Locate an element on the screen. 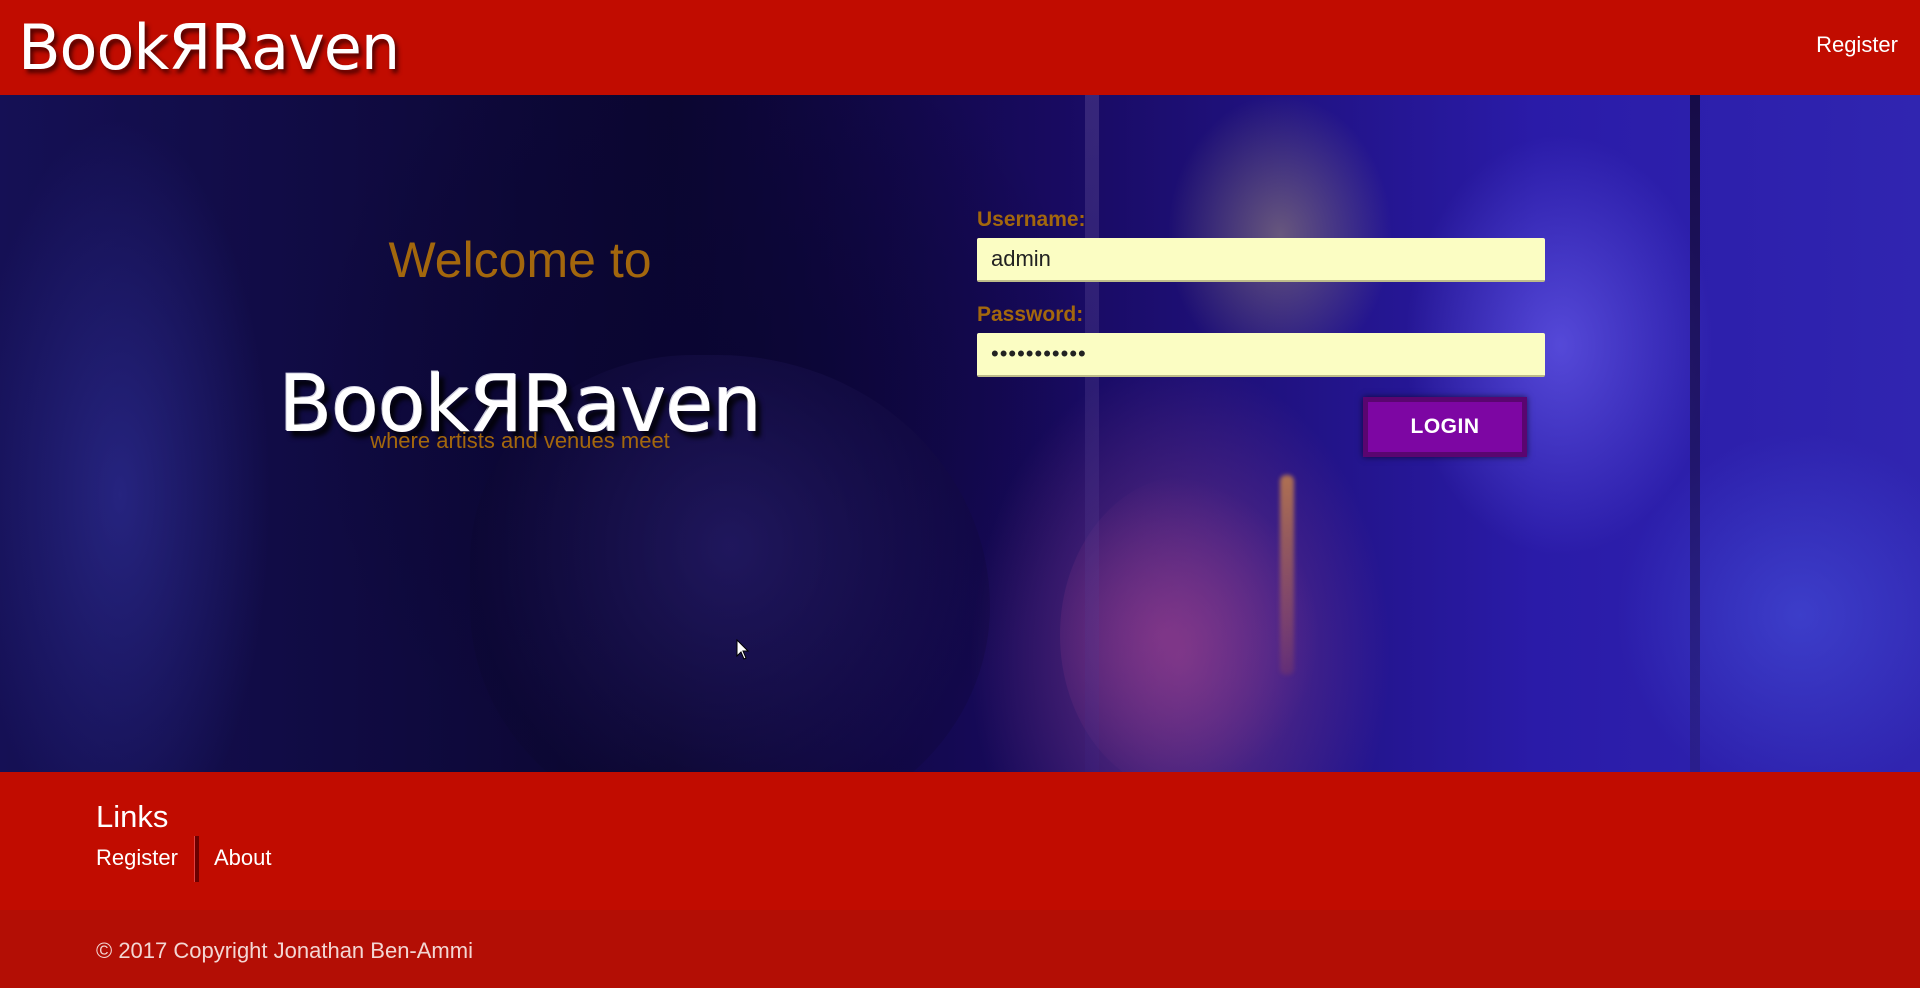  hero-tagline: where artists and venues meet is located at coordinates (520, 440).